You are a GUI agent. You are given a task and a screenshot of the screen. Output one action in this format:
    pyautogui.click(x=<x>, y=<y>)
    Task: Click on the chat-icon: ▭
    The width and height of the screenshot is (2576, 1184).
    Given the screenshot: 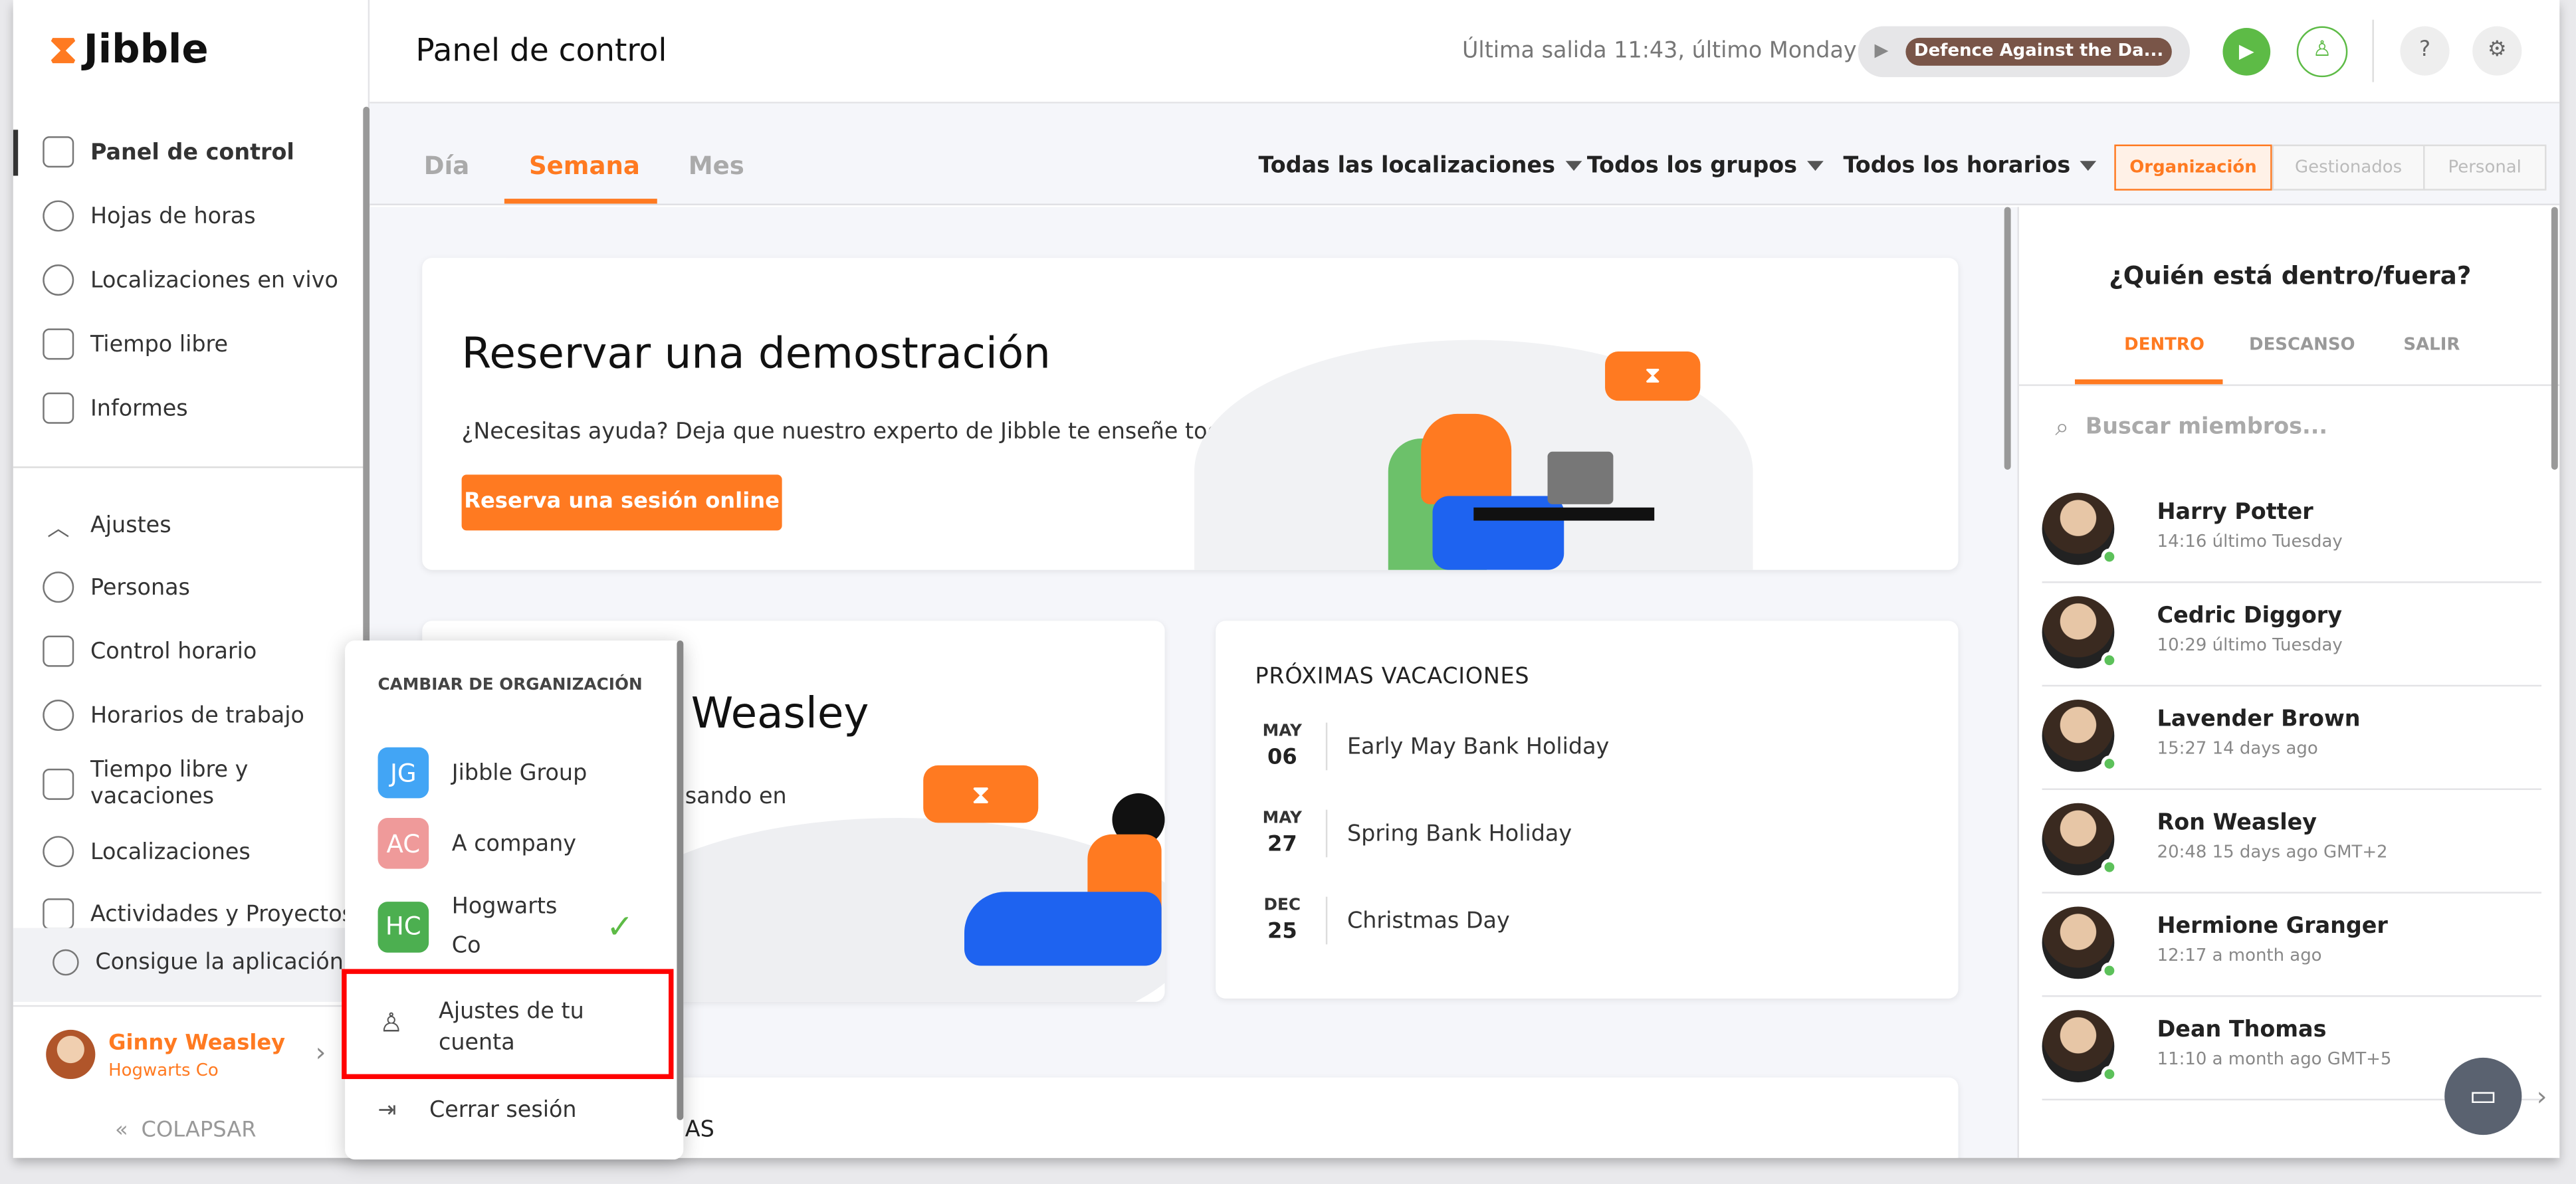 What is the action you would take?
    pyautogui.click(x=2483, y=1096)
    